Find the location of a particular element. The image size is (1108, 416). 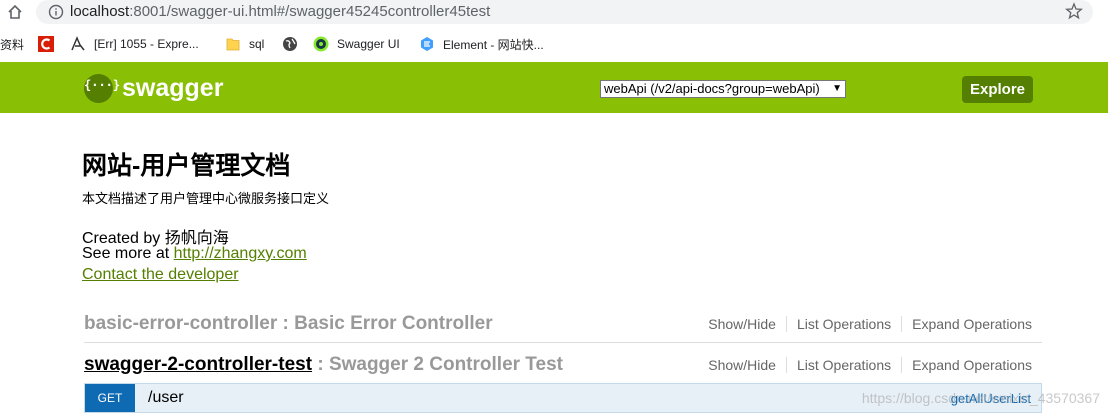

bookmark-item-swagger-ui: Swagger UI is located at coordinates (356, 44).